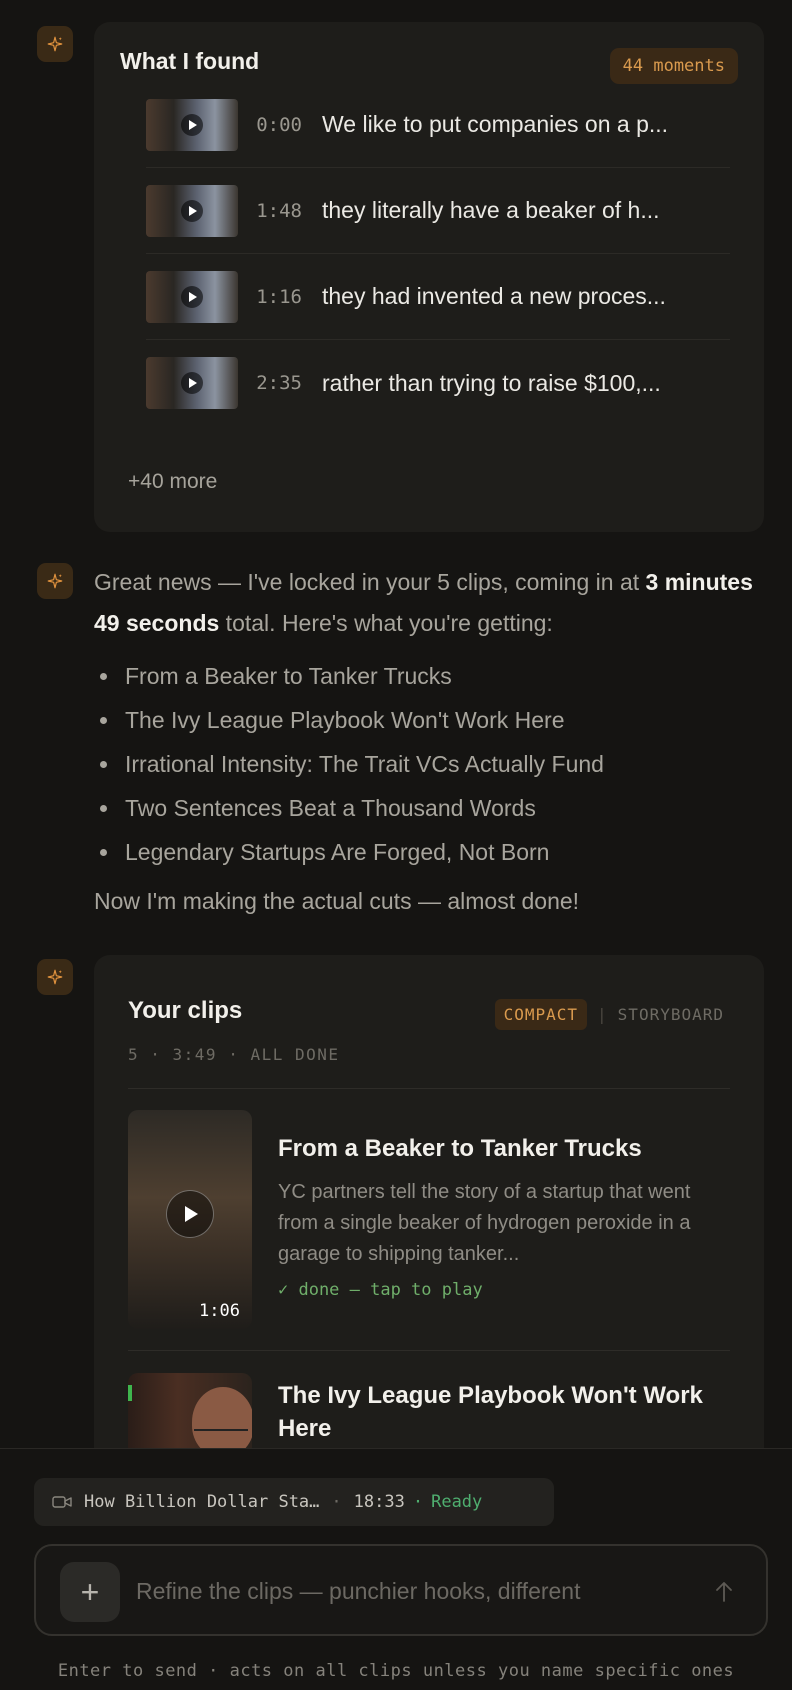 The height and width of the screenshot is (1690, 792). What do you see at coordinates (460, 1148) in the screenshot?
I see `clip-title: From a Beaker to Tanker Trucks` at bounding box center [460, 1148].